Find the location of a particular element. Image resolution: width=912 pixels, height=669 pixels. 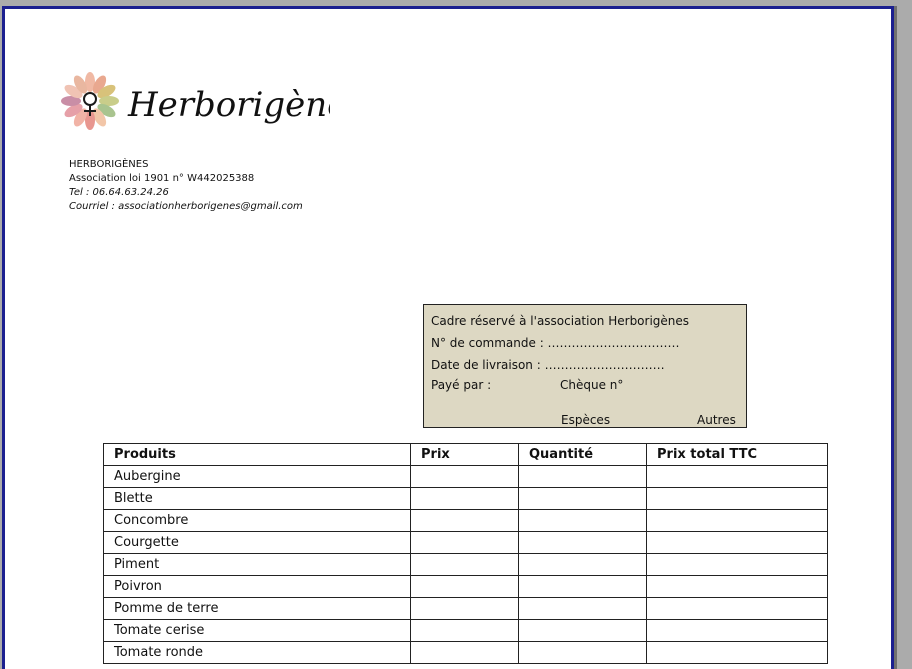

product-name: Blette is located at coordinates (257, 498).